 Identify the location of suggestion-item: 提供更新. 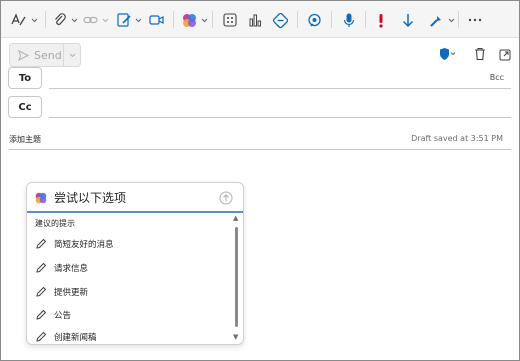
(61, 292).